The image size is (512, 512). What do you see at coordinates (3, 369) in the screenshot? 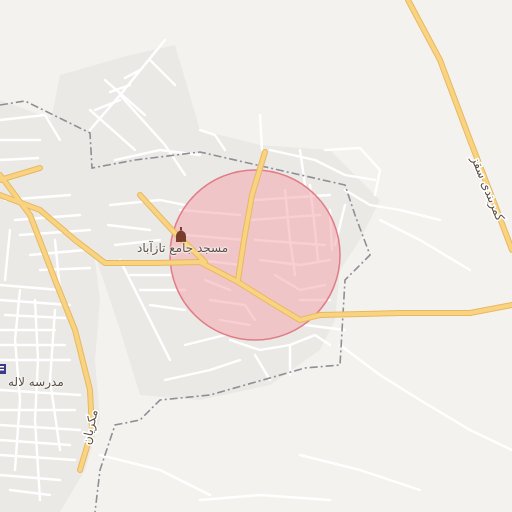
I see `school-icon` at bounding box center [3, 369].